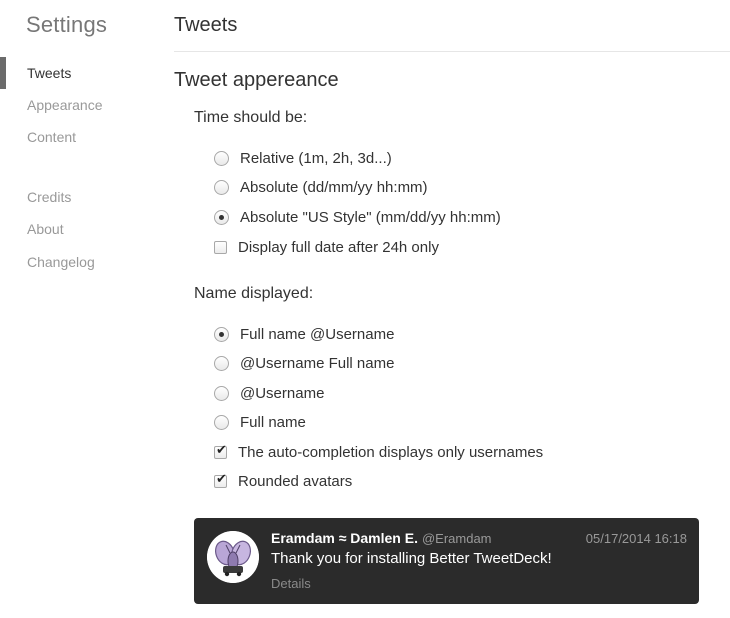  I want to click on name-option-fullname: Full name, so click(260, 422).